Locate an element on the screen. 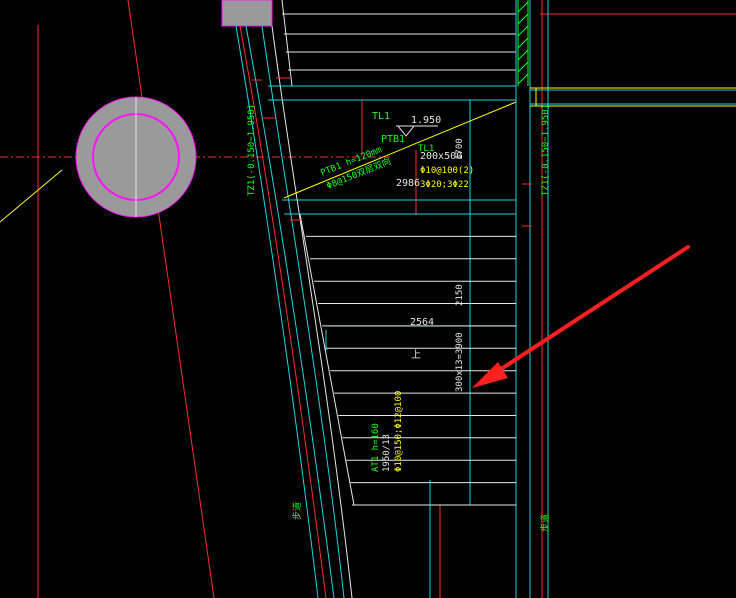 The image size is (736, 598). label-beam-bars: 3Φ20;3Φ22 is located at coordinates (444, 185).